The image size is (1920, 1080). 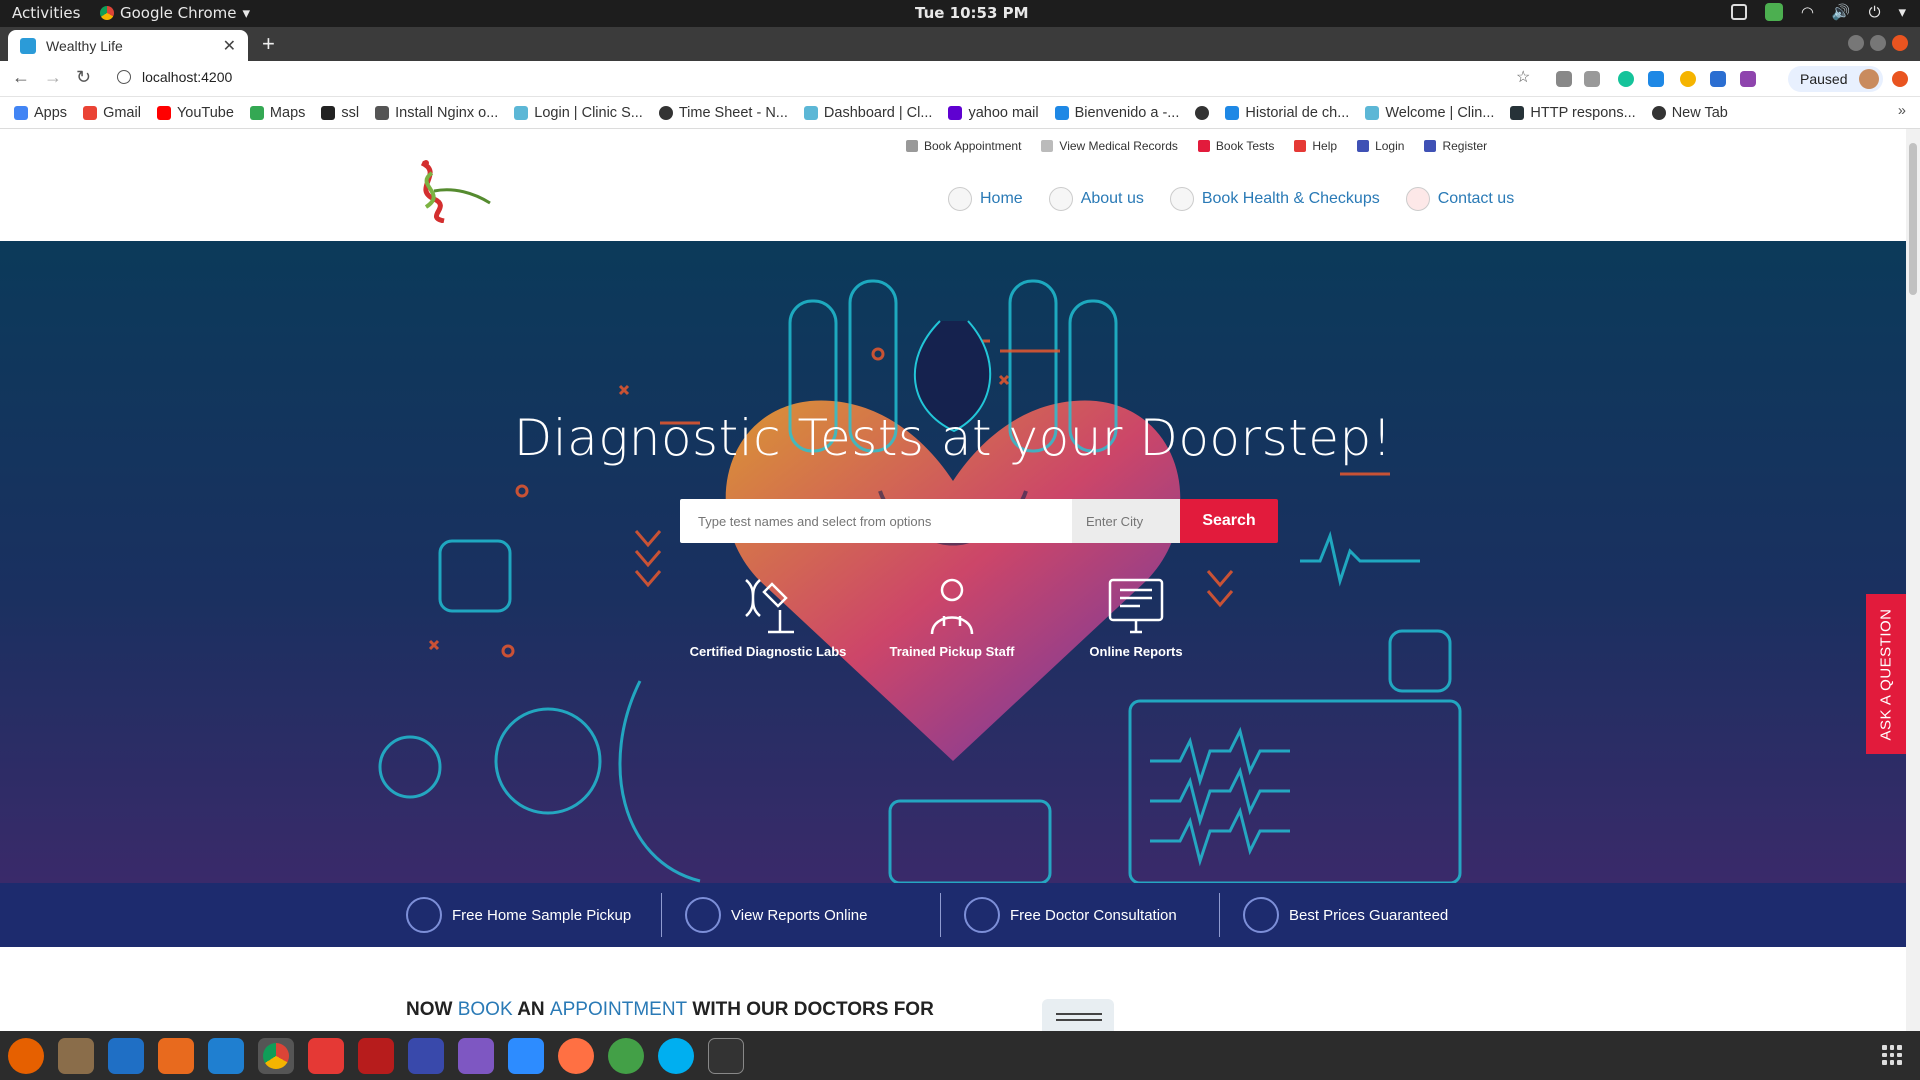 What do you see at coordinates (1658, 112) in the screenshot?
I see `globe-icon` at bounding box center [1658, 112].